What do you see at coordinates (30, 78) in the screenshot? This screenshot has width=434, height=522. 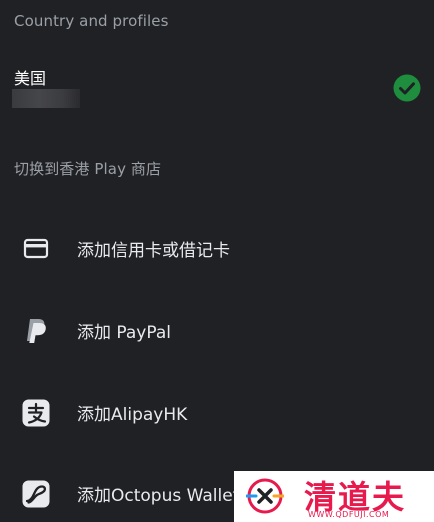 I see `country-name: 美国` at bounding box center [30, 78].